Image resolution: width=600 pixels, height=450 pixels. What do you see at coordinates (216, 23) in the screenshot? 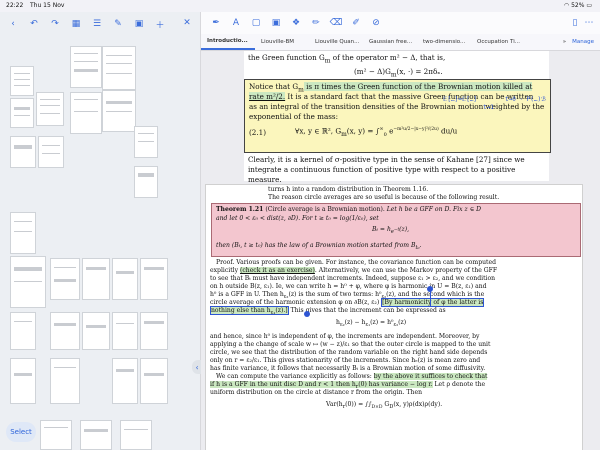
I see `pen-icon: ✒` at bounding box center [216, 23].